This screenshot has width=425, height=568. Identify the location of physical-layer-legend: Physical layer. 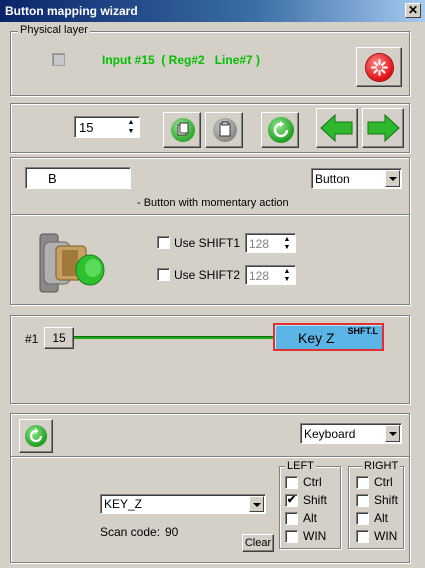
(54, 30).